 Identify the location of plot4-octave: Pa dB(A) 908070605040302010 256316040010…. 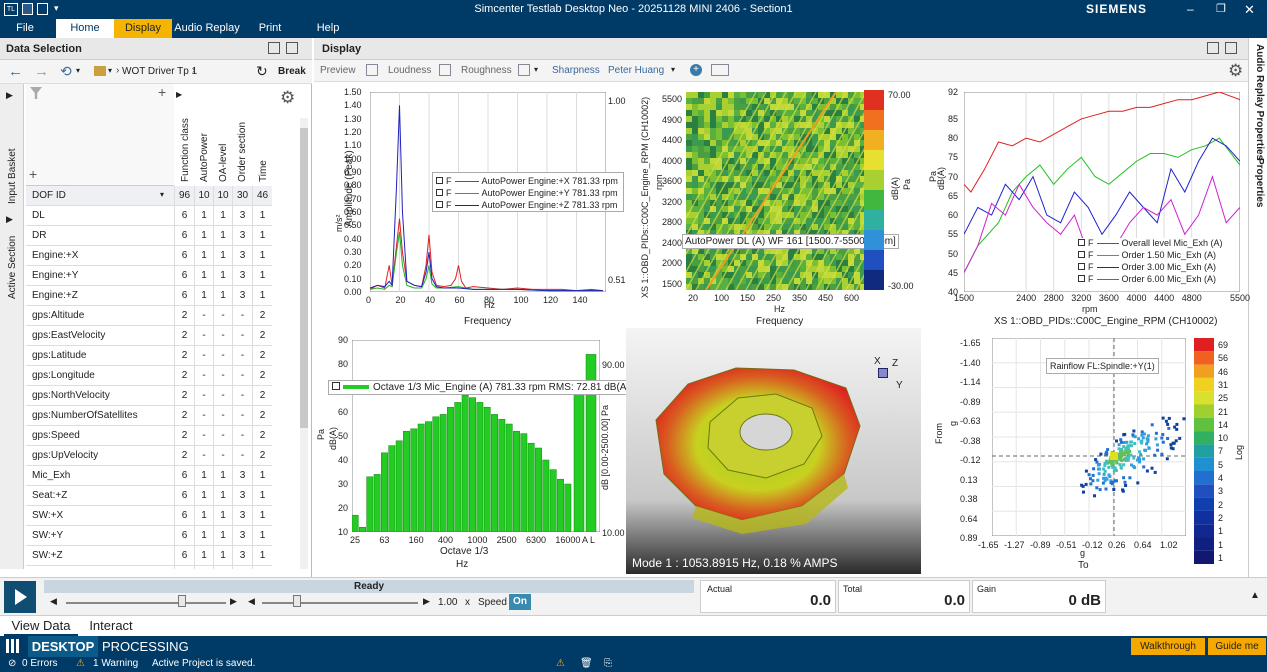
(474, 453).